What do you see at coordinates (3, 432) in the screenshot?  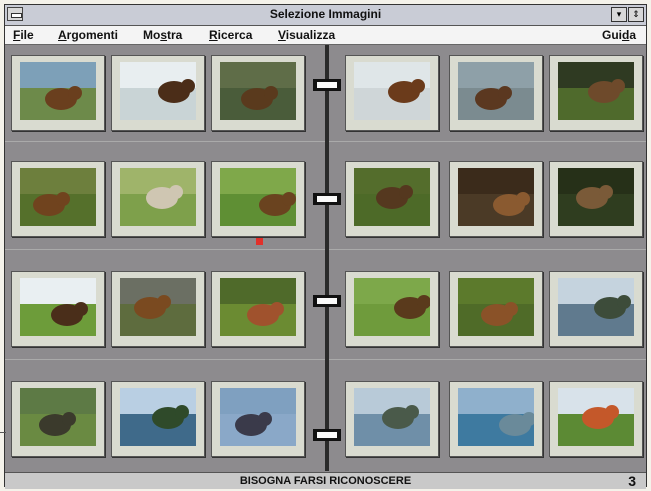 I see `edge-line` at bounding box center [3, 432].